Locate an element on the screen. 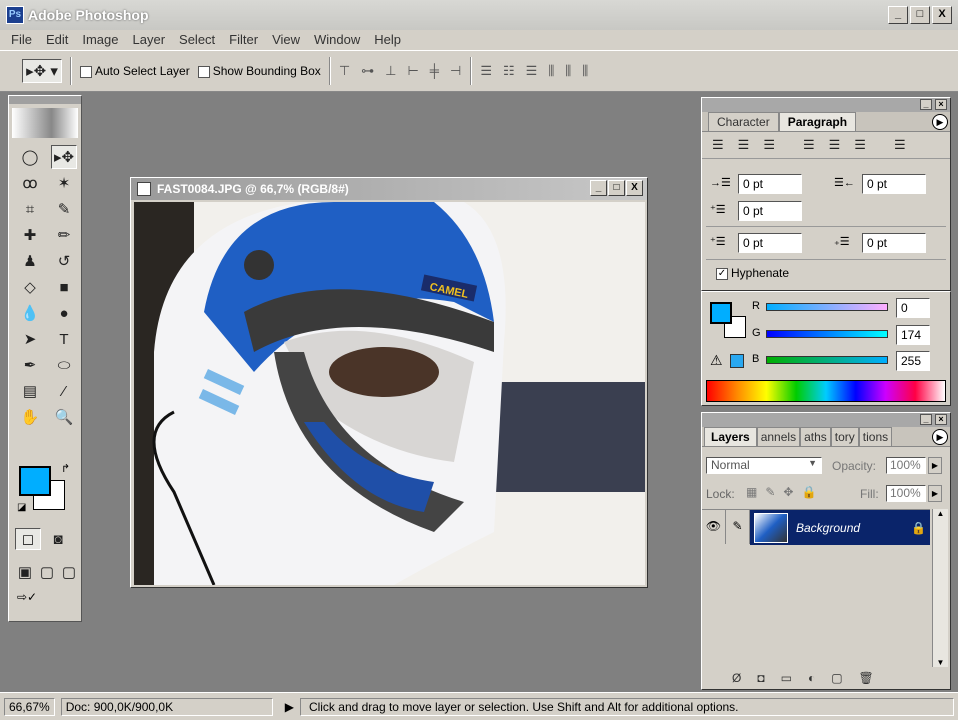  r-slider is located at coordinates (827, 307).